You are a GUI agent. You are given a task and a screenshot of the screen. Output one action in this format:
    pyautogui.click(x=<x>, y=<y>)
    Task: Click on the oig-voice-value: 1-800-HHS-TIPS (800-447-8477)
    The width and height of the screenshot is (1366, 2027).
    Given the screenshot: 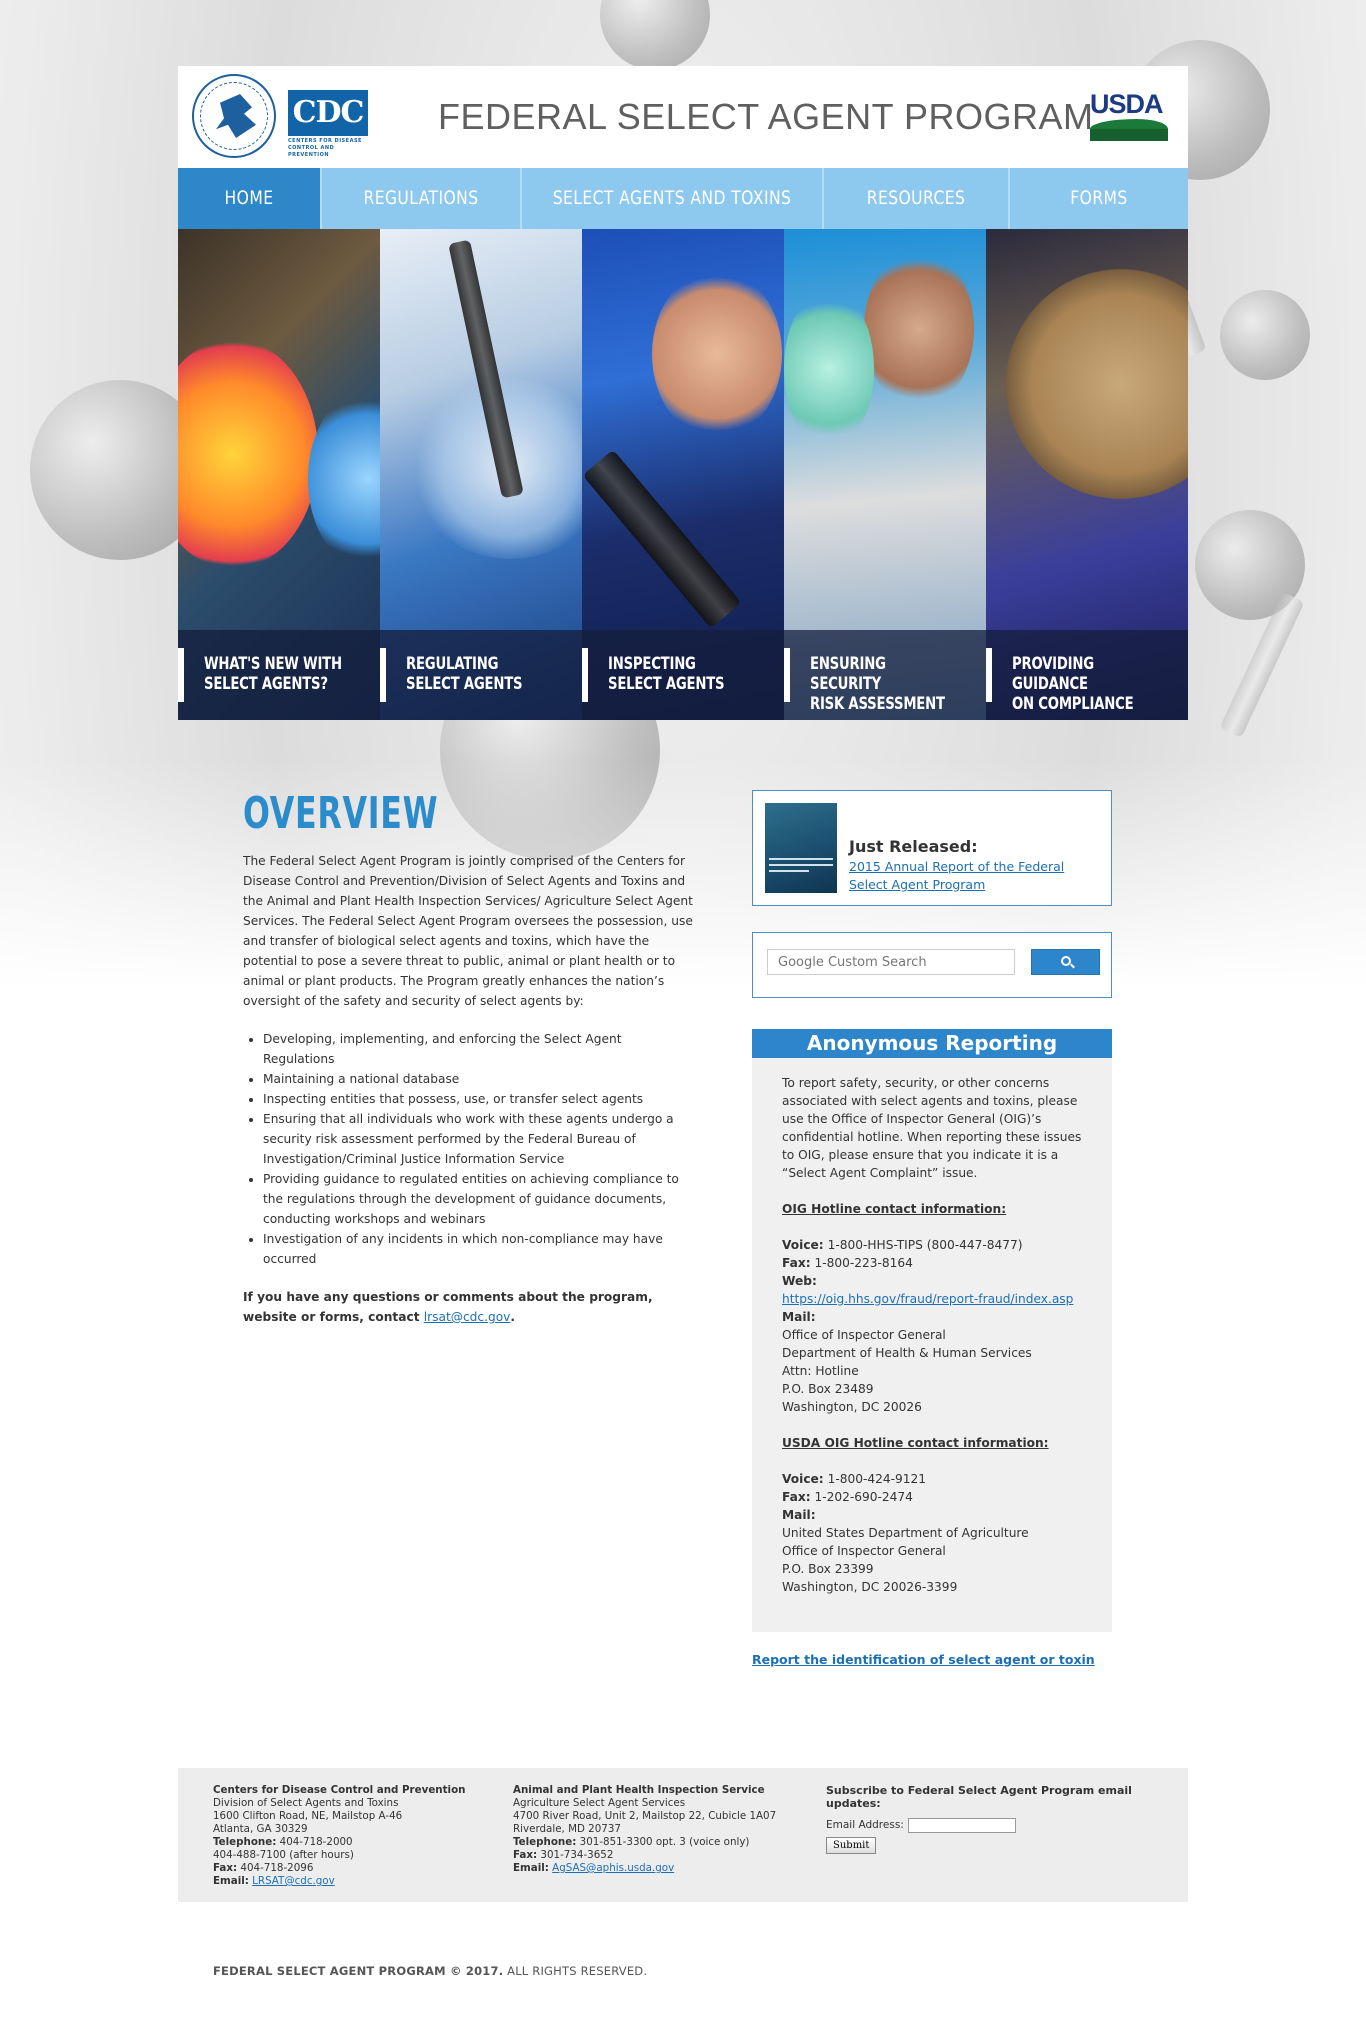 What is the action you would take?
    pyautogui.click(x=925, y=1245)
    